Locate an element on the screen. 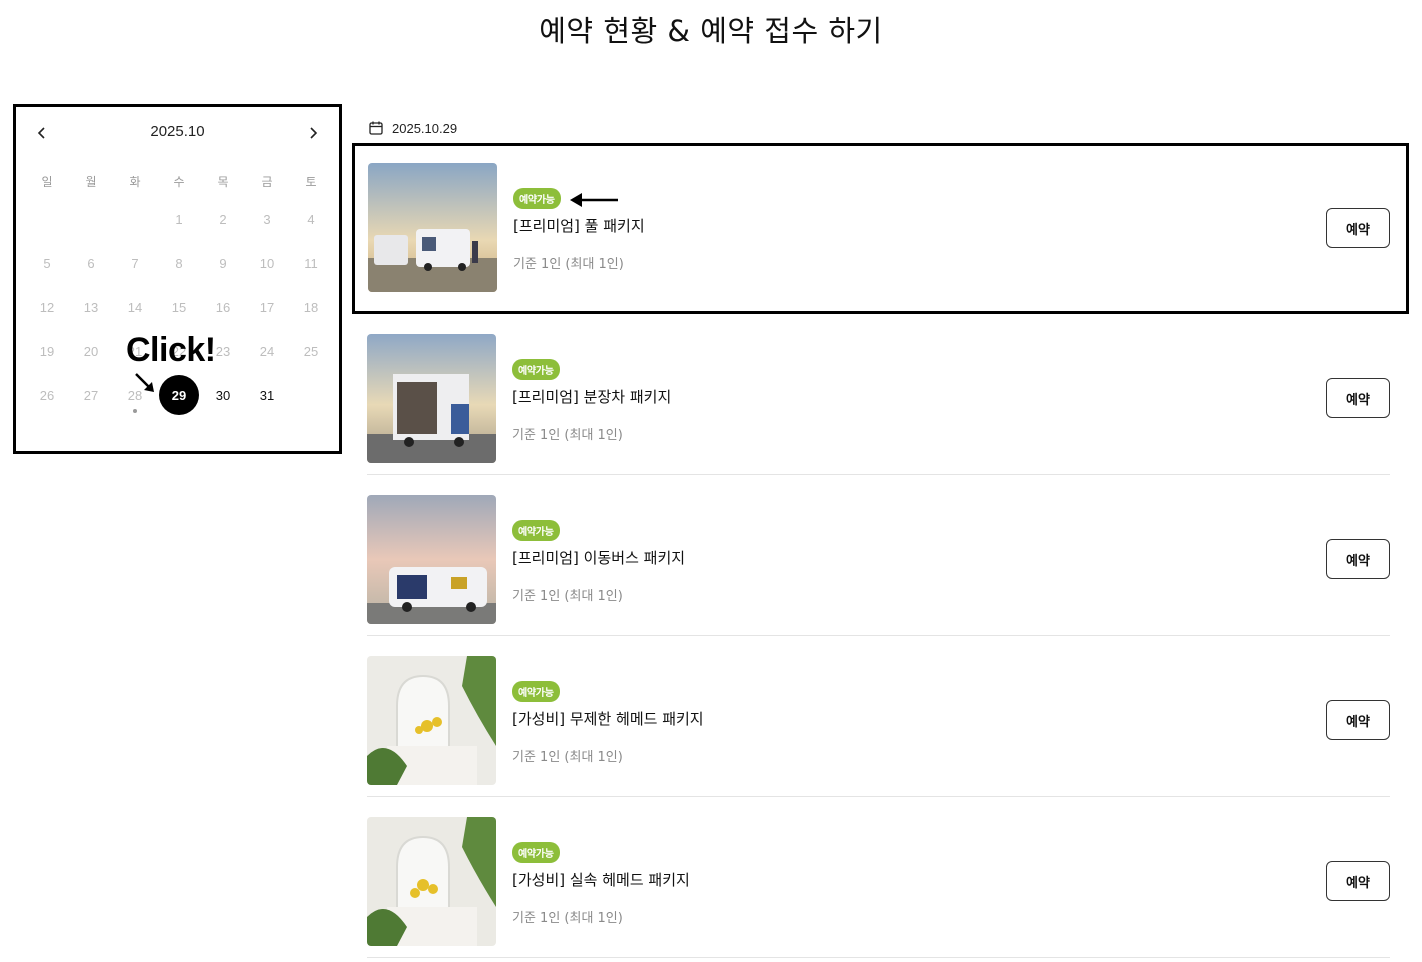  calendar-day-number: 2 is located at coordinates (223, 219).